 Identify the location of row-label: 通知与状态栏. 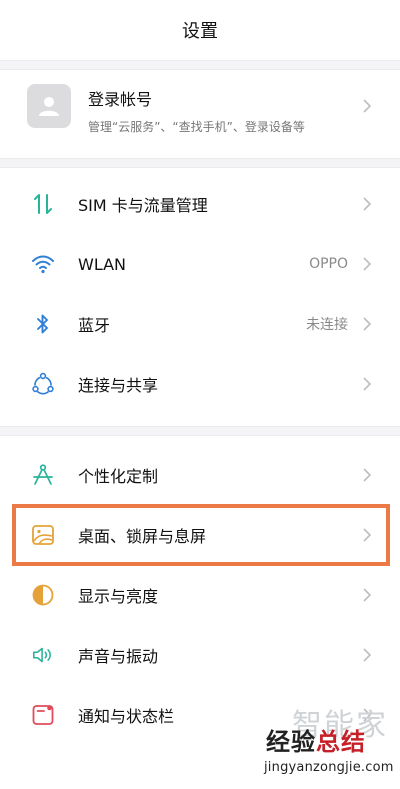
(126, 716).